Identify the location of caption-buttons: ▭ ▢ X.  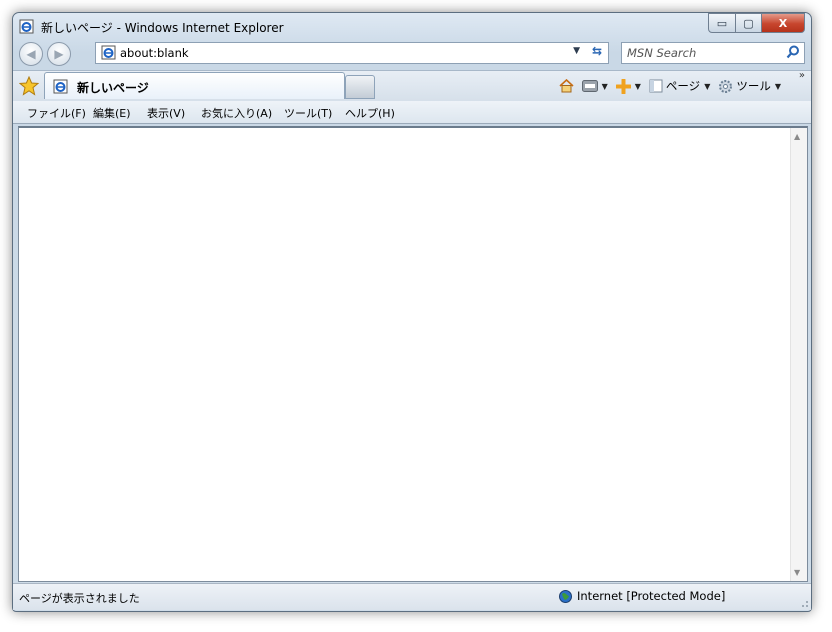
(756, 23).